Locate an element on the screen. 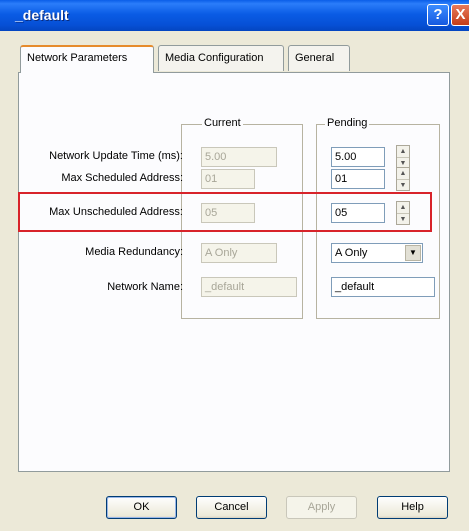 The image size is (469, 531). tab-media-configuration: Media Configuration is located at coordinates (221, 58).